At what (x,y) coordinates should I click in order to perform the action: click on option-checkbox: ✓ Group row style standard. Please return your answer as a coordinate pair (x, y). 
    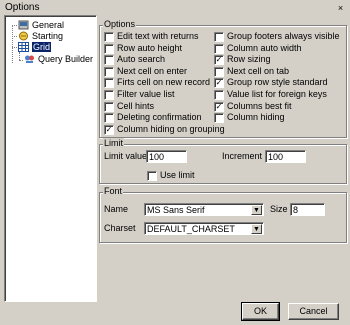
    Looking at the image, I should click on (271, 83).